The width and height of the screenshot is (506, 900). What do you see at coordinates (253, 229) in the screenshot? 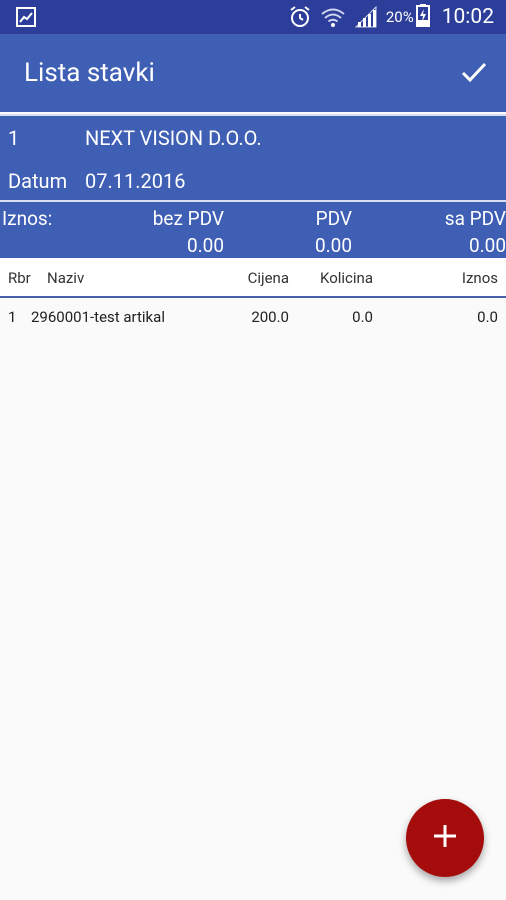
I see `totals-panel: Iznos: bez PDV PDV sa PDV 0.00 0.00 0.00` at bounding box center [253, 229].